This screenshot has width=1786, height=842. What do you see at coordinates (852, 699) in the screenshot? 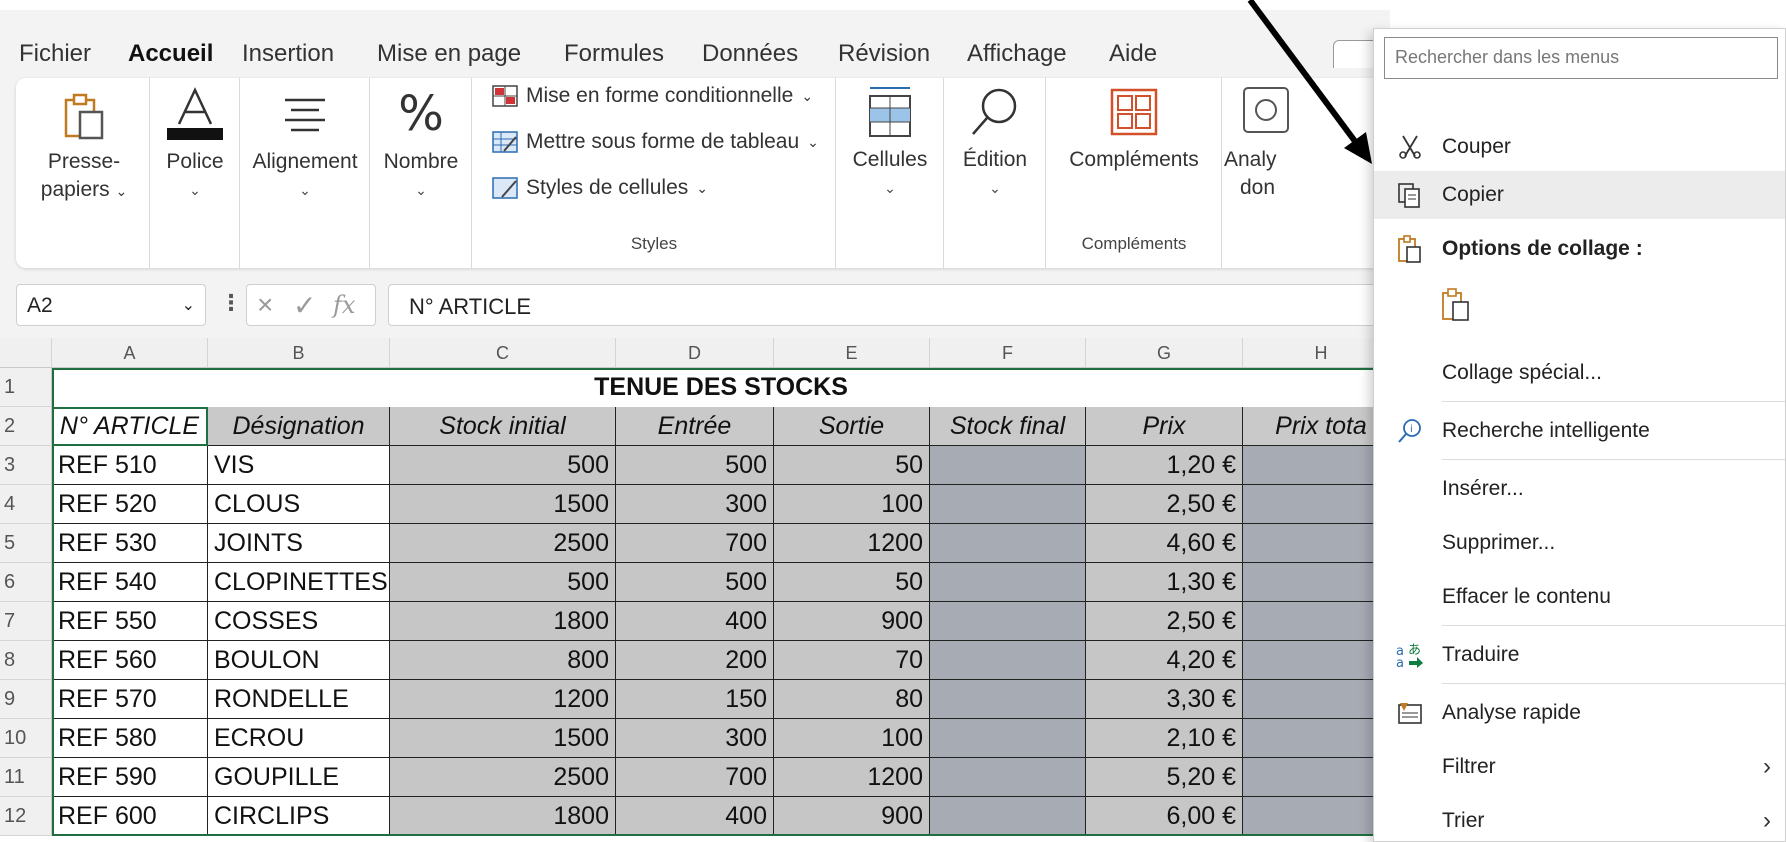
I see `table-cell: 80` at bounding box center [852, 699].